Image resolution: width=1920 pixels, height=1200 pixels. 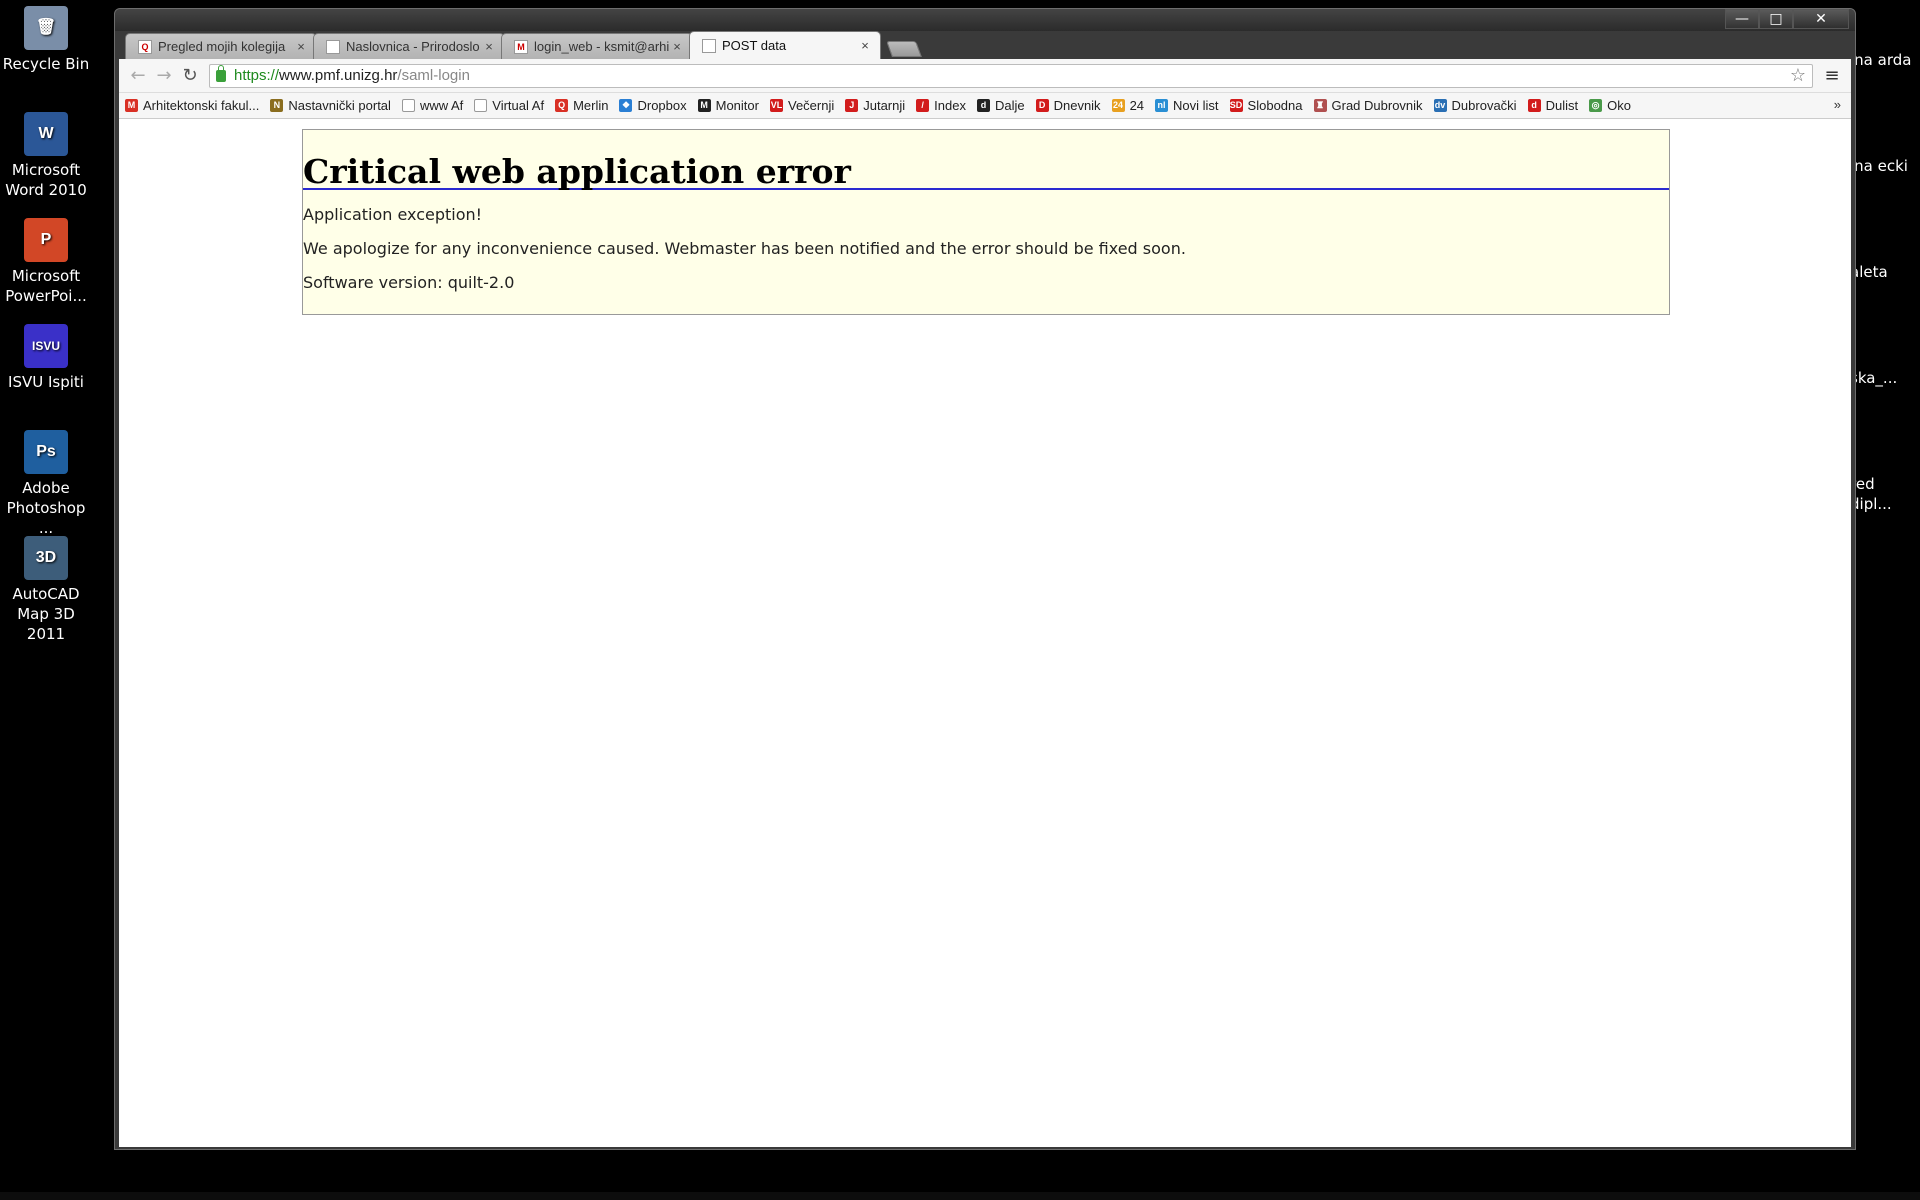 I want to click on bookmark-item: d Dalje, so click(x=1000, y=105).